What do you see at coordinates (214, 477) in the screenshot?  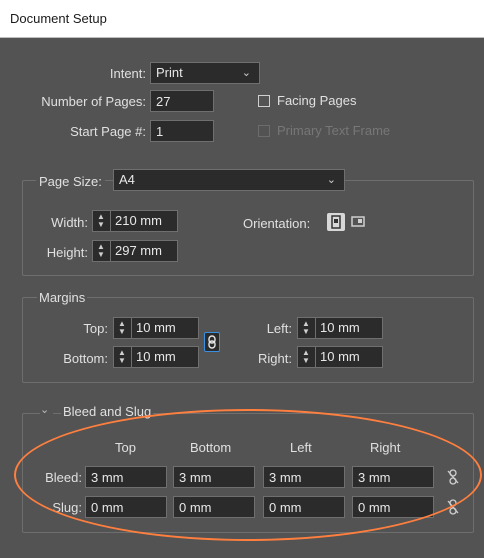 I see `bleed-bottom-input` at bounding box center [214, 477].